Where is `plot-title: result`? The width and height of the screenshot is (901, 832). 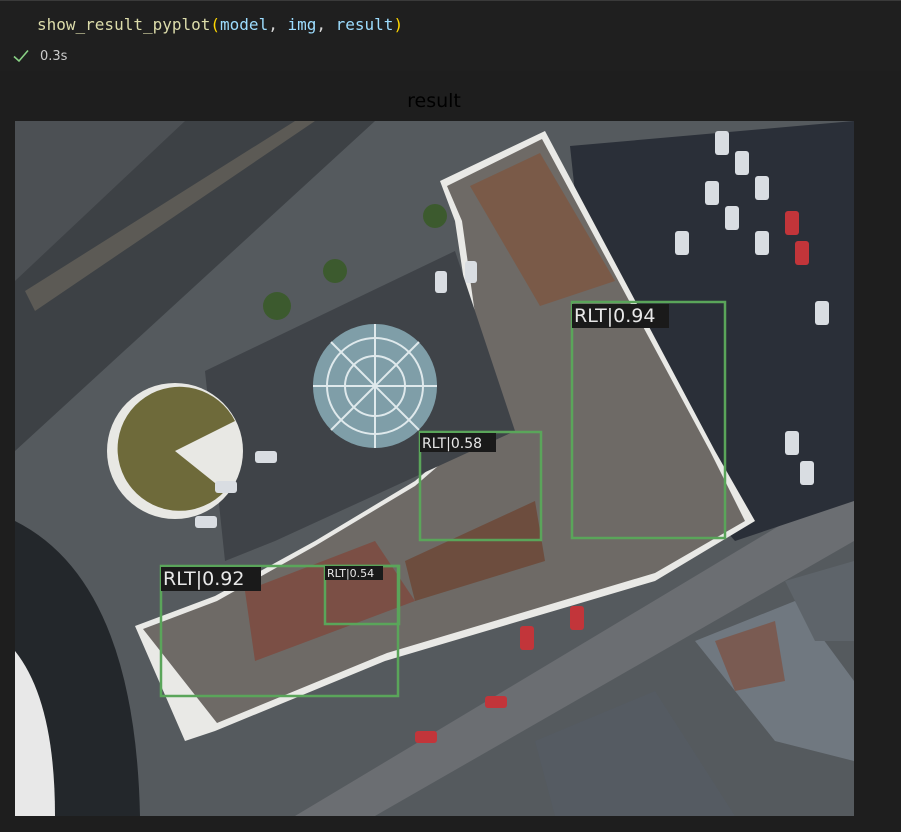
plot-title: result is located at coordinates (434, 101).